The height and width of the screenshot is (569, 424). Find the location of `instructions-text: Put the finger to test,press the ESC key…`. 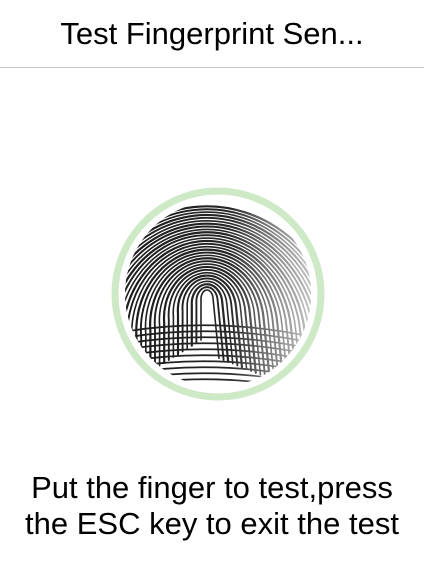

instructions-text: Put the finger to test,press the ESC key… is located at coordinates (212, 506).